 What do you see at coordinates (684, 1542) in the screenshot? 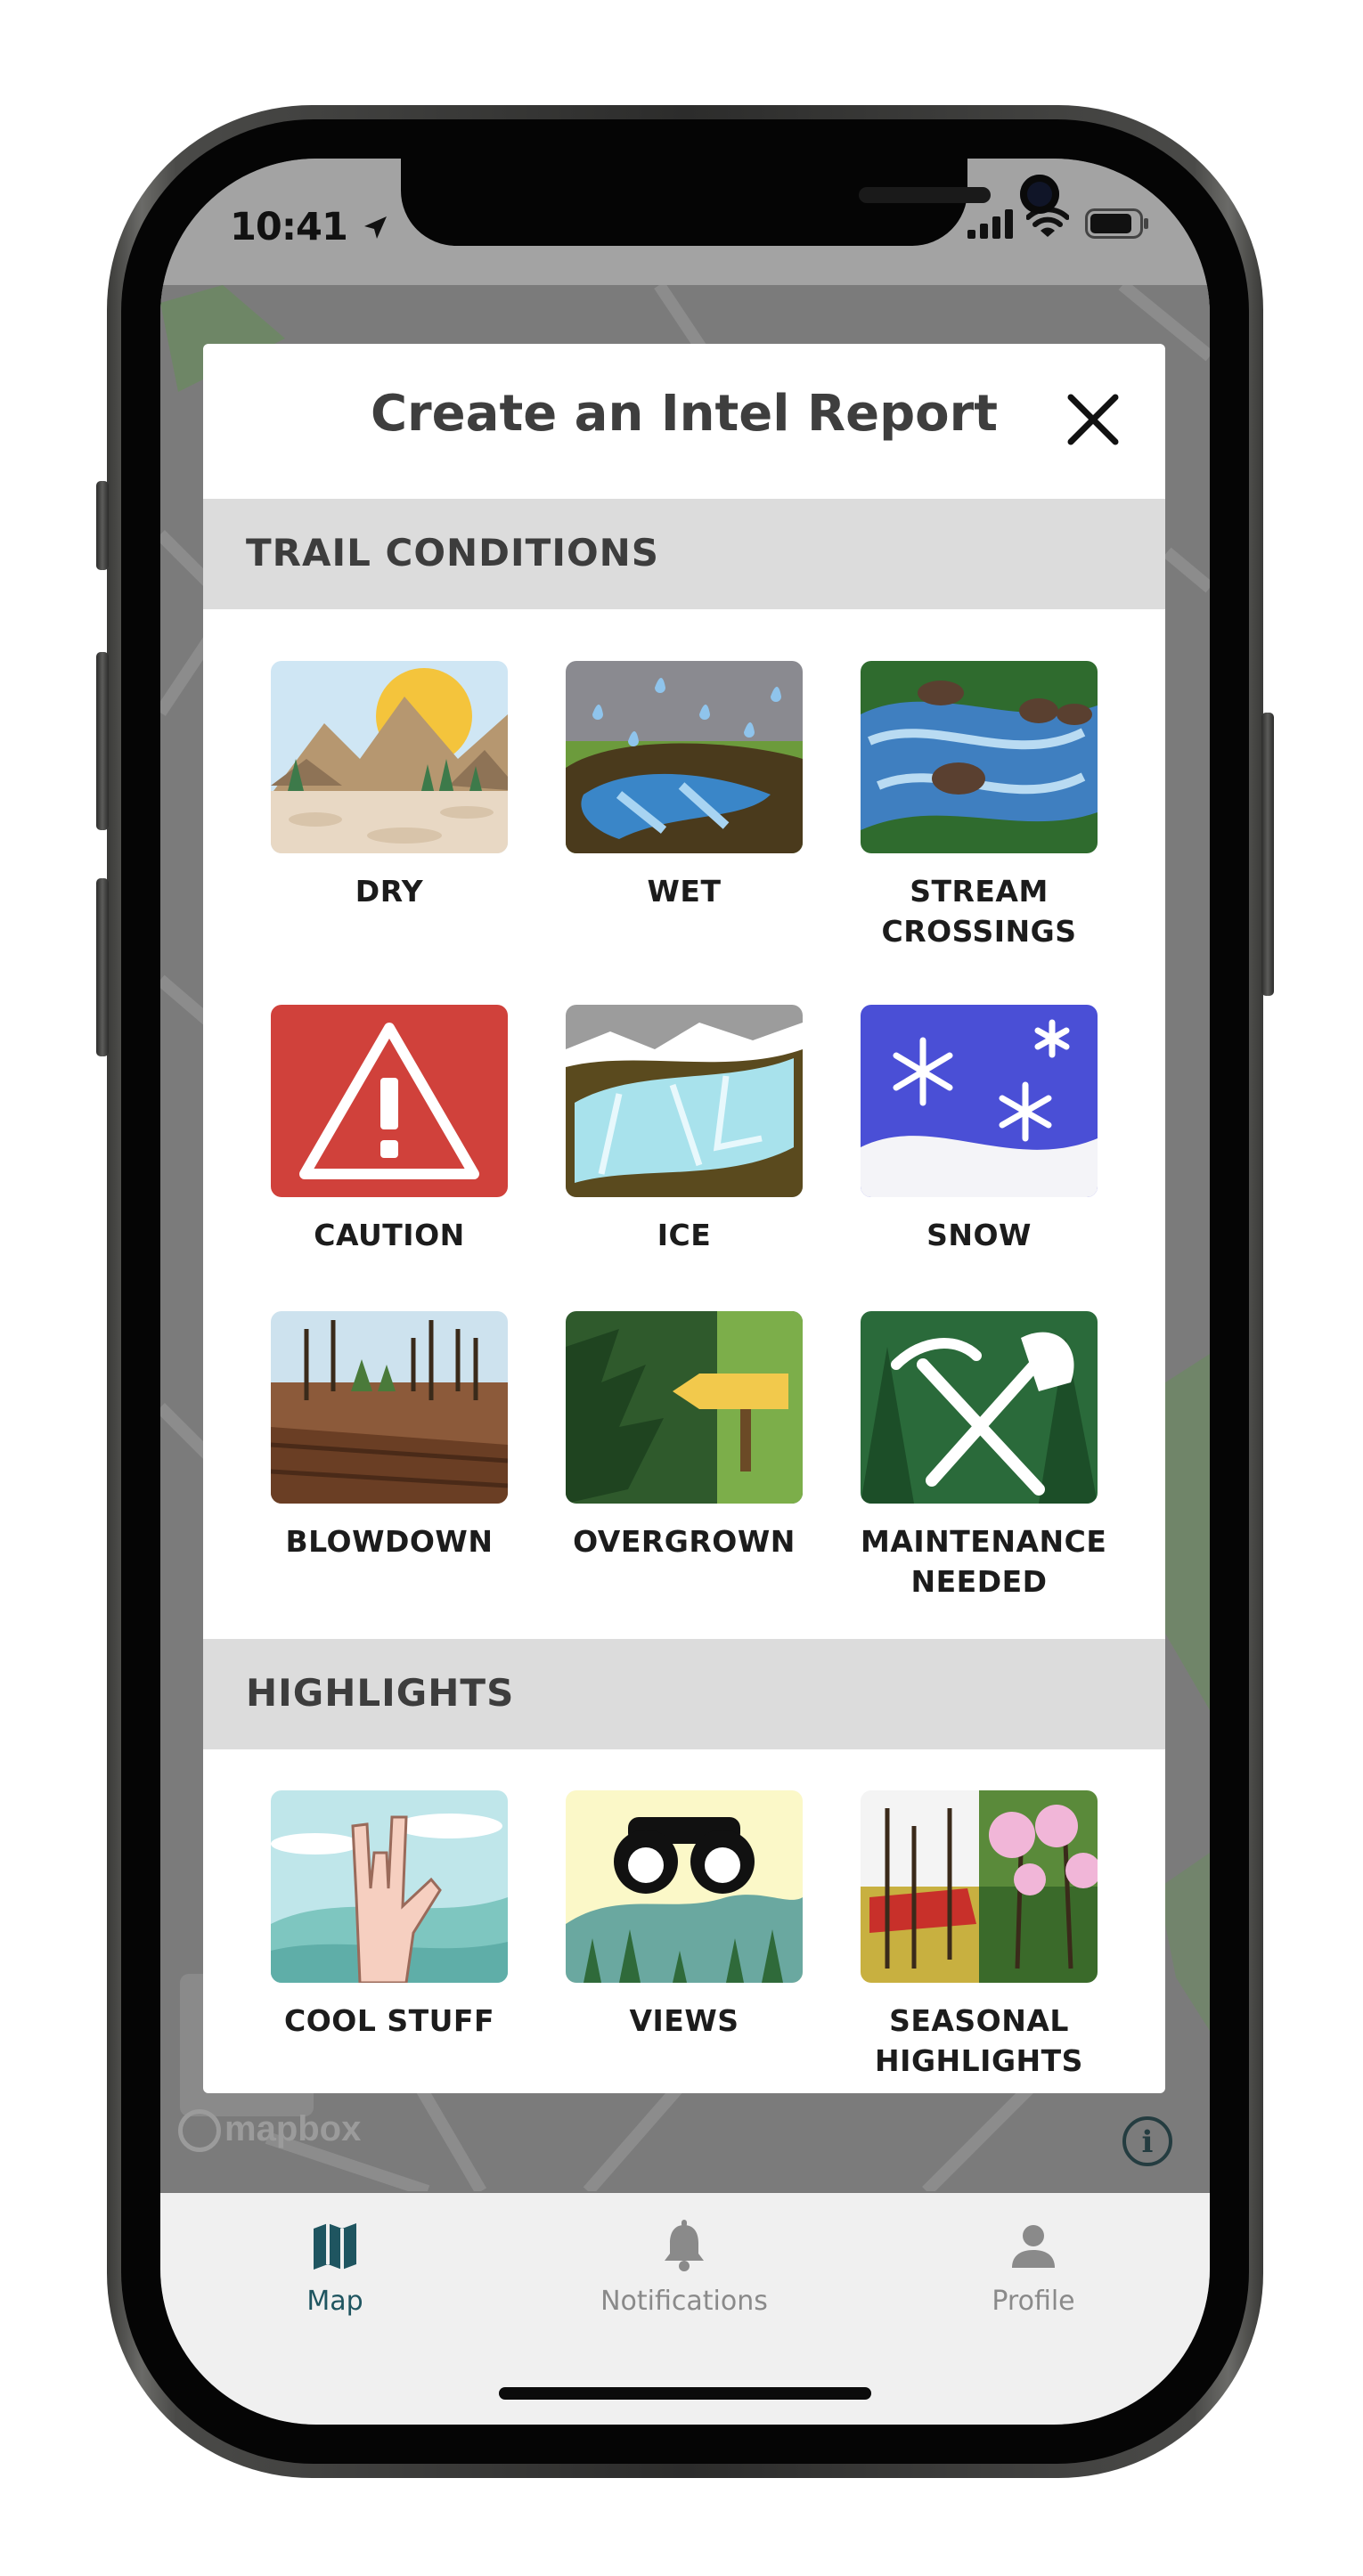
I see `tile-label: OVERGROWN` at bounding box center [684, 1542].